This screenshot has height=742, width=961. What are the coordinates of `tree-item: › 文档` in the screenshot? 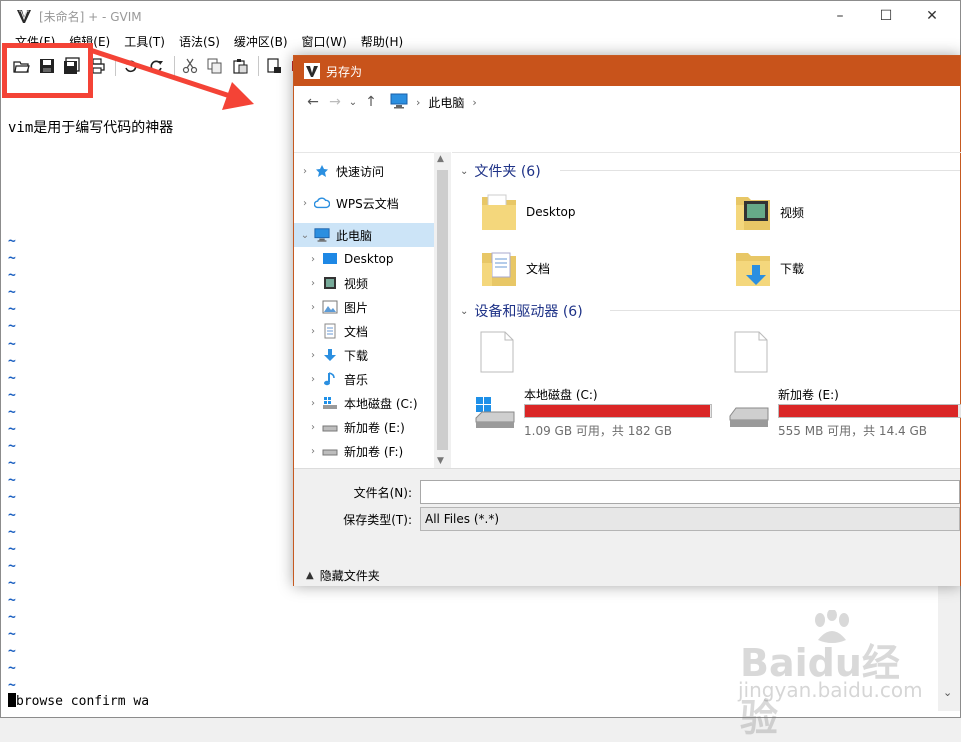 It's located at (364, 331).